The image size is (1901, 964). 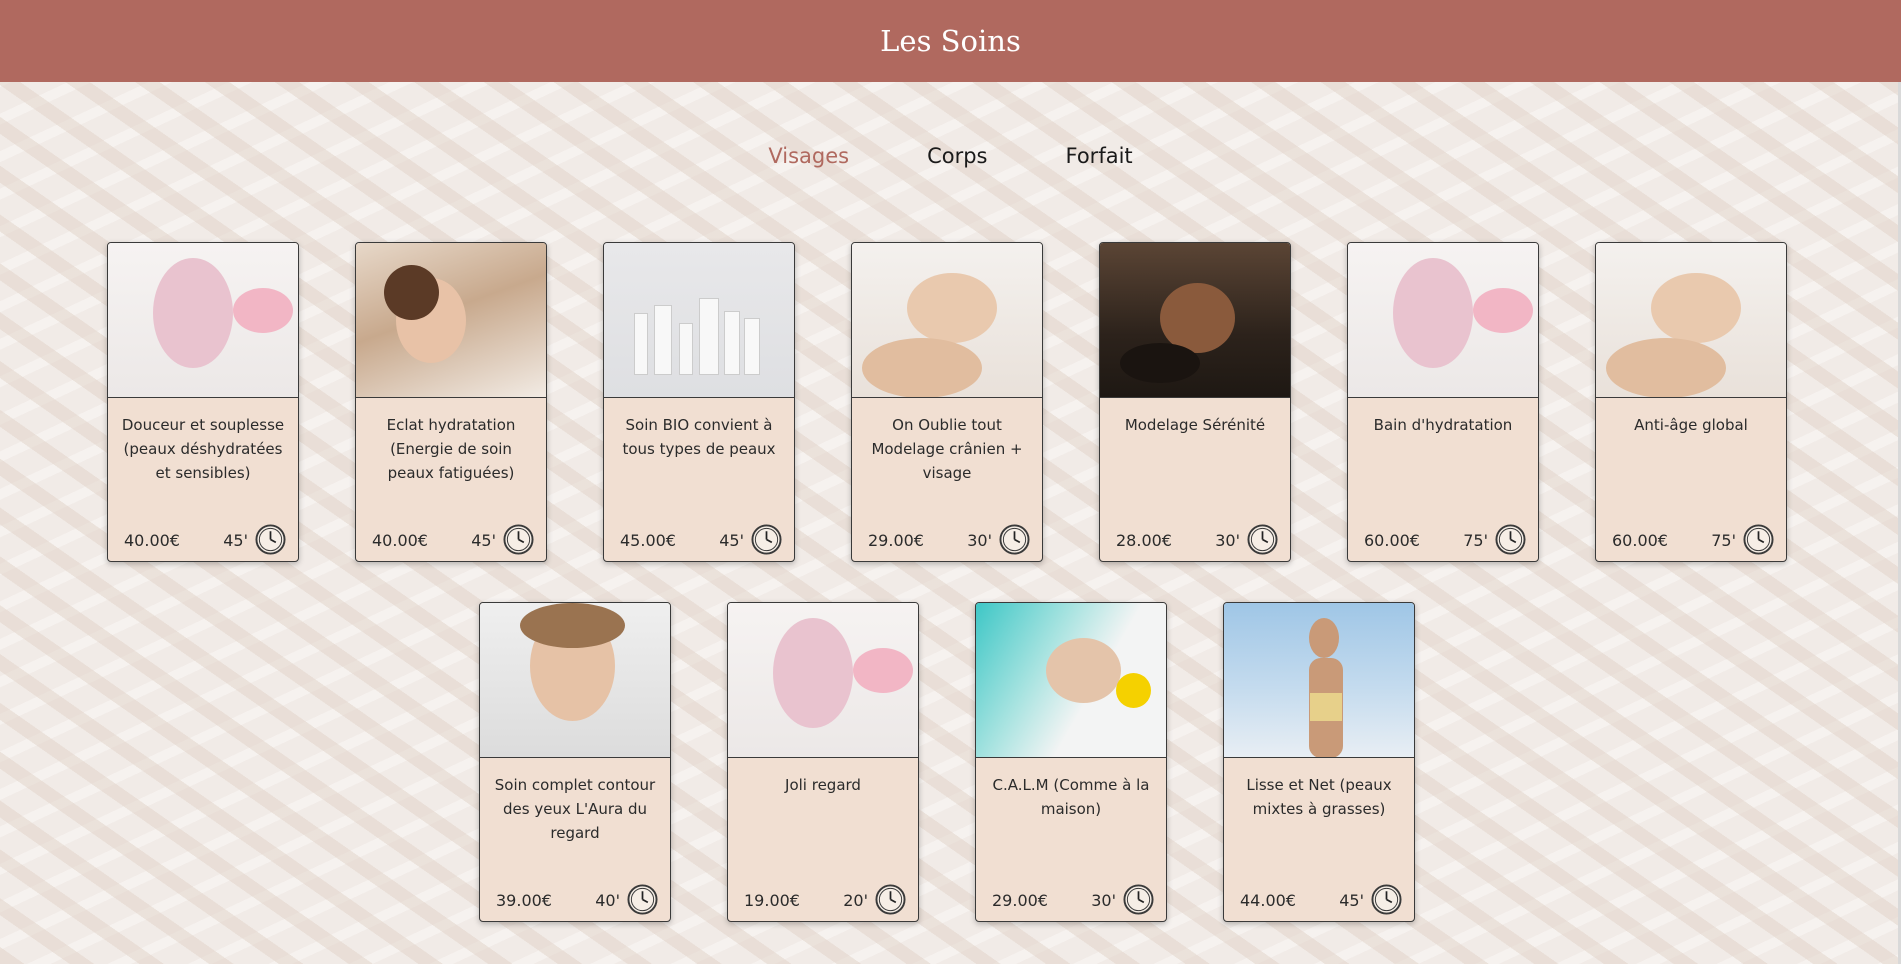 What do you see at coordinates (808, 156) in the screenshot?
I see `tab-visages: Visages` at bounding box center [808, 156].